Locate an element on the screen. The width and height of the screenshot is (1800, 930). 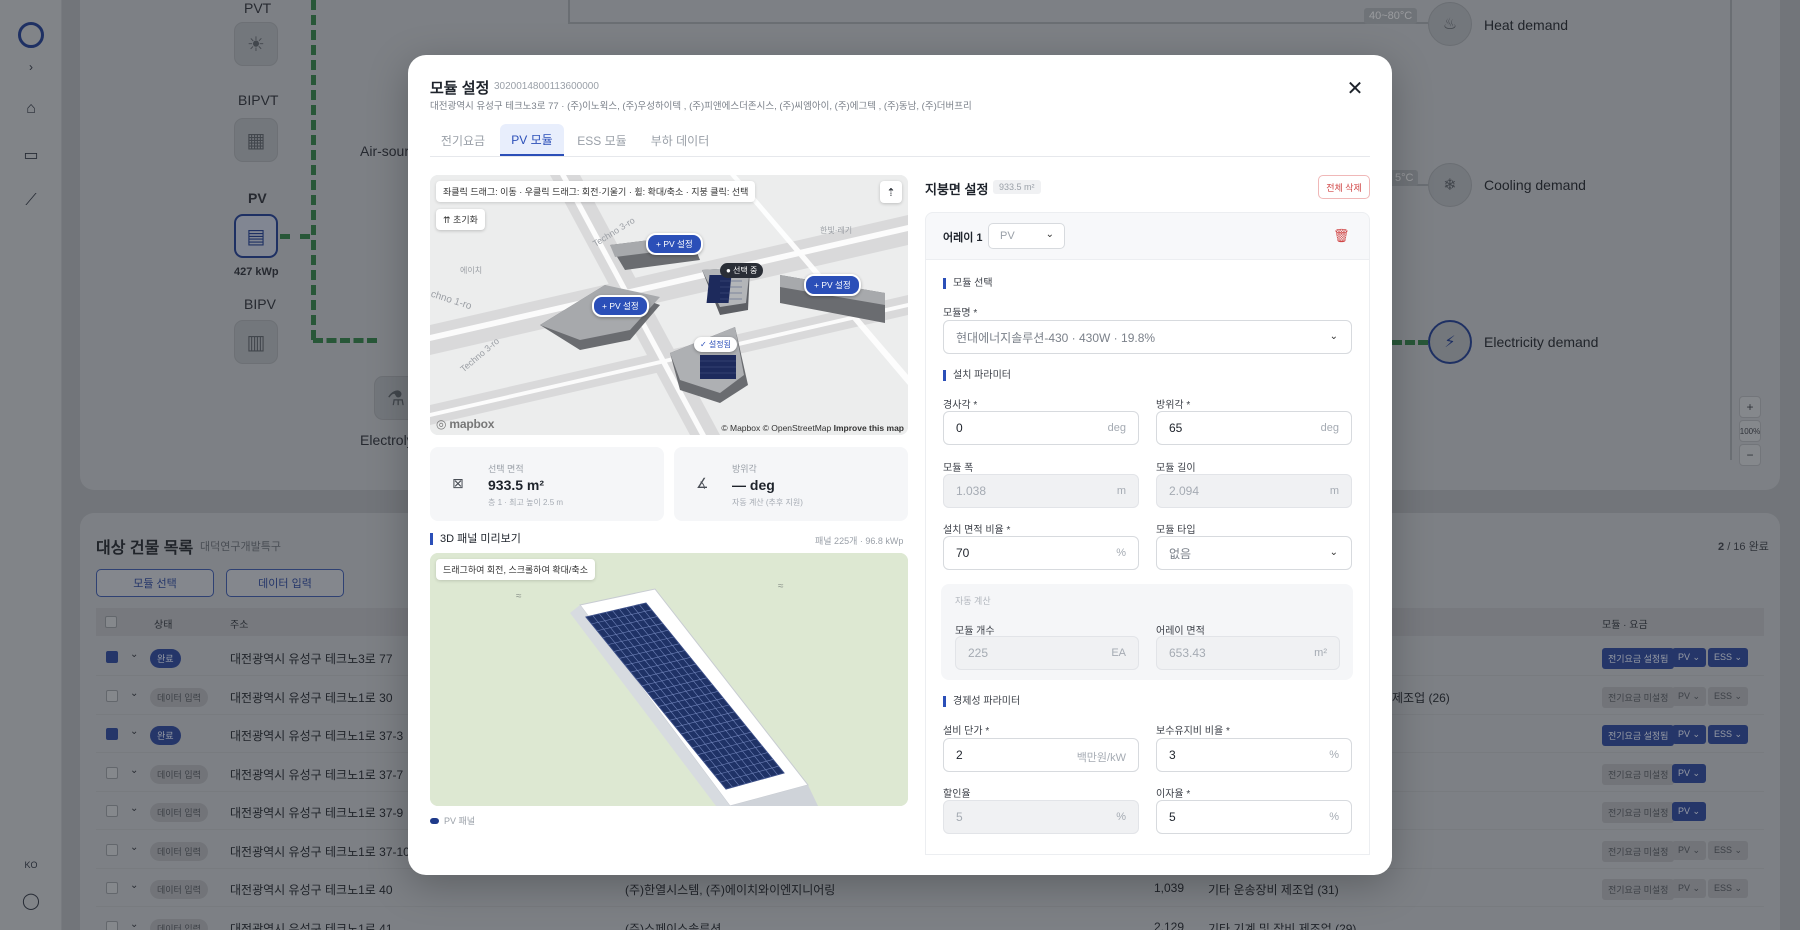
azimuth-card: ∡ 방위각 — deg 자동 계산 (추후 지원) is located at coordinates (791, 484).